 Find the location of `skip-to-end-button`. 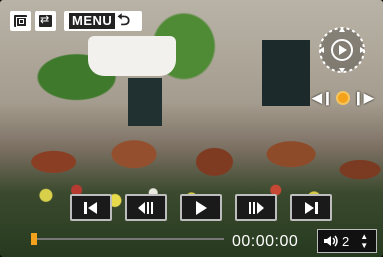

skip-to-end-button is located at coordinates (311, 207).